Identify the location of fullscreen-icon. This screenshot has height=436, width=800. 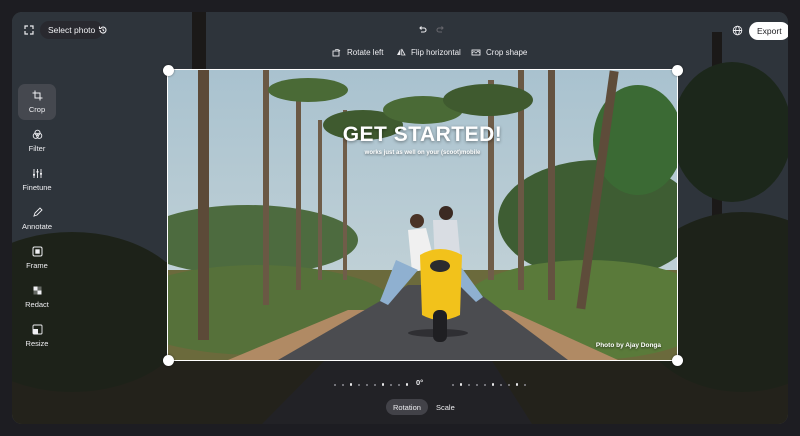
(29, 30).